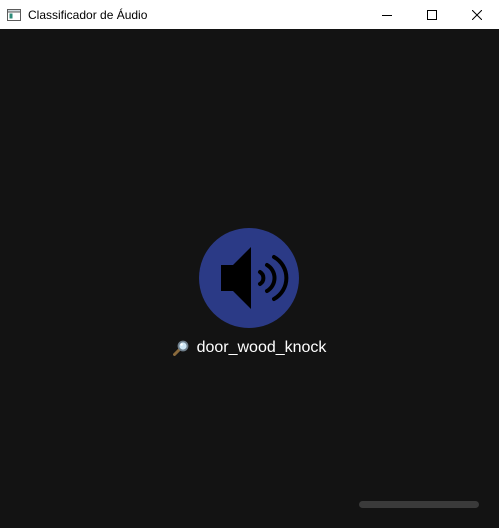 This screenshot has height=528, width=499. I want to click on title-bar: Classificador de Áudio, so click(249, 14).